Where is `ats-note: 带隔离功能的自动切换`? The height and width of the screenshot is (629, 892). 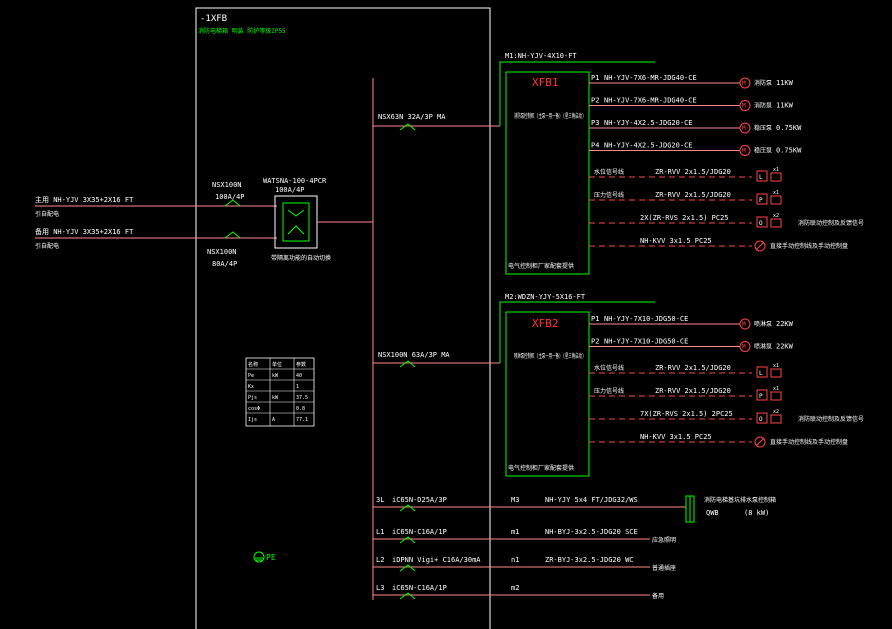 ats-note: 带隔离功能的自动切换 is located at coordinates (301, 258).